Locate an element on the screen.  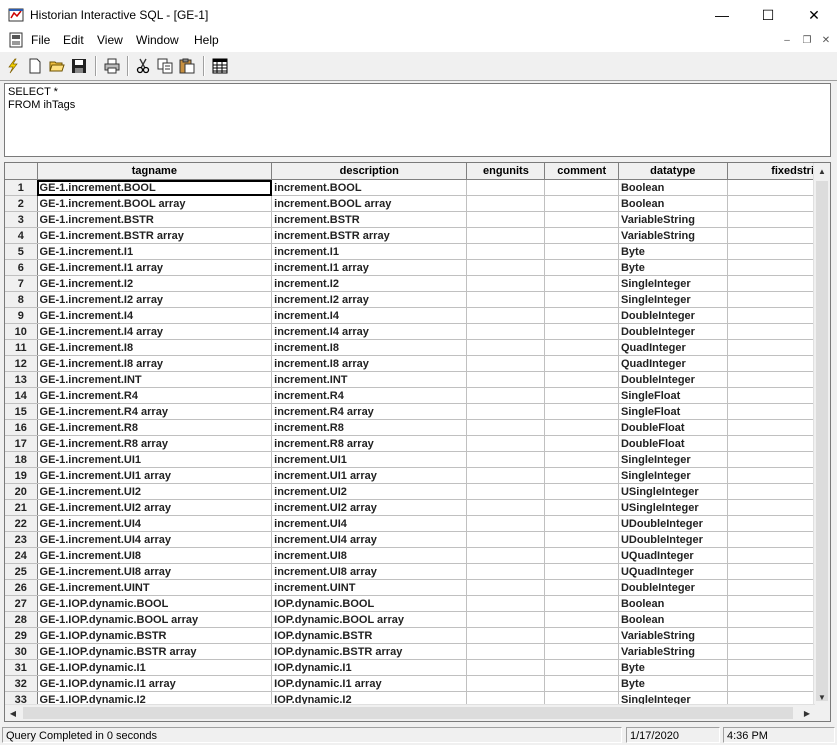
tagname-cell: GE-1.IOP.dynamic.BSTR is located at coordinates (155, 635).